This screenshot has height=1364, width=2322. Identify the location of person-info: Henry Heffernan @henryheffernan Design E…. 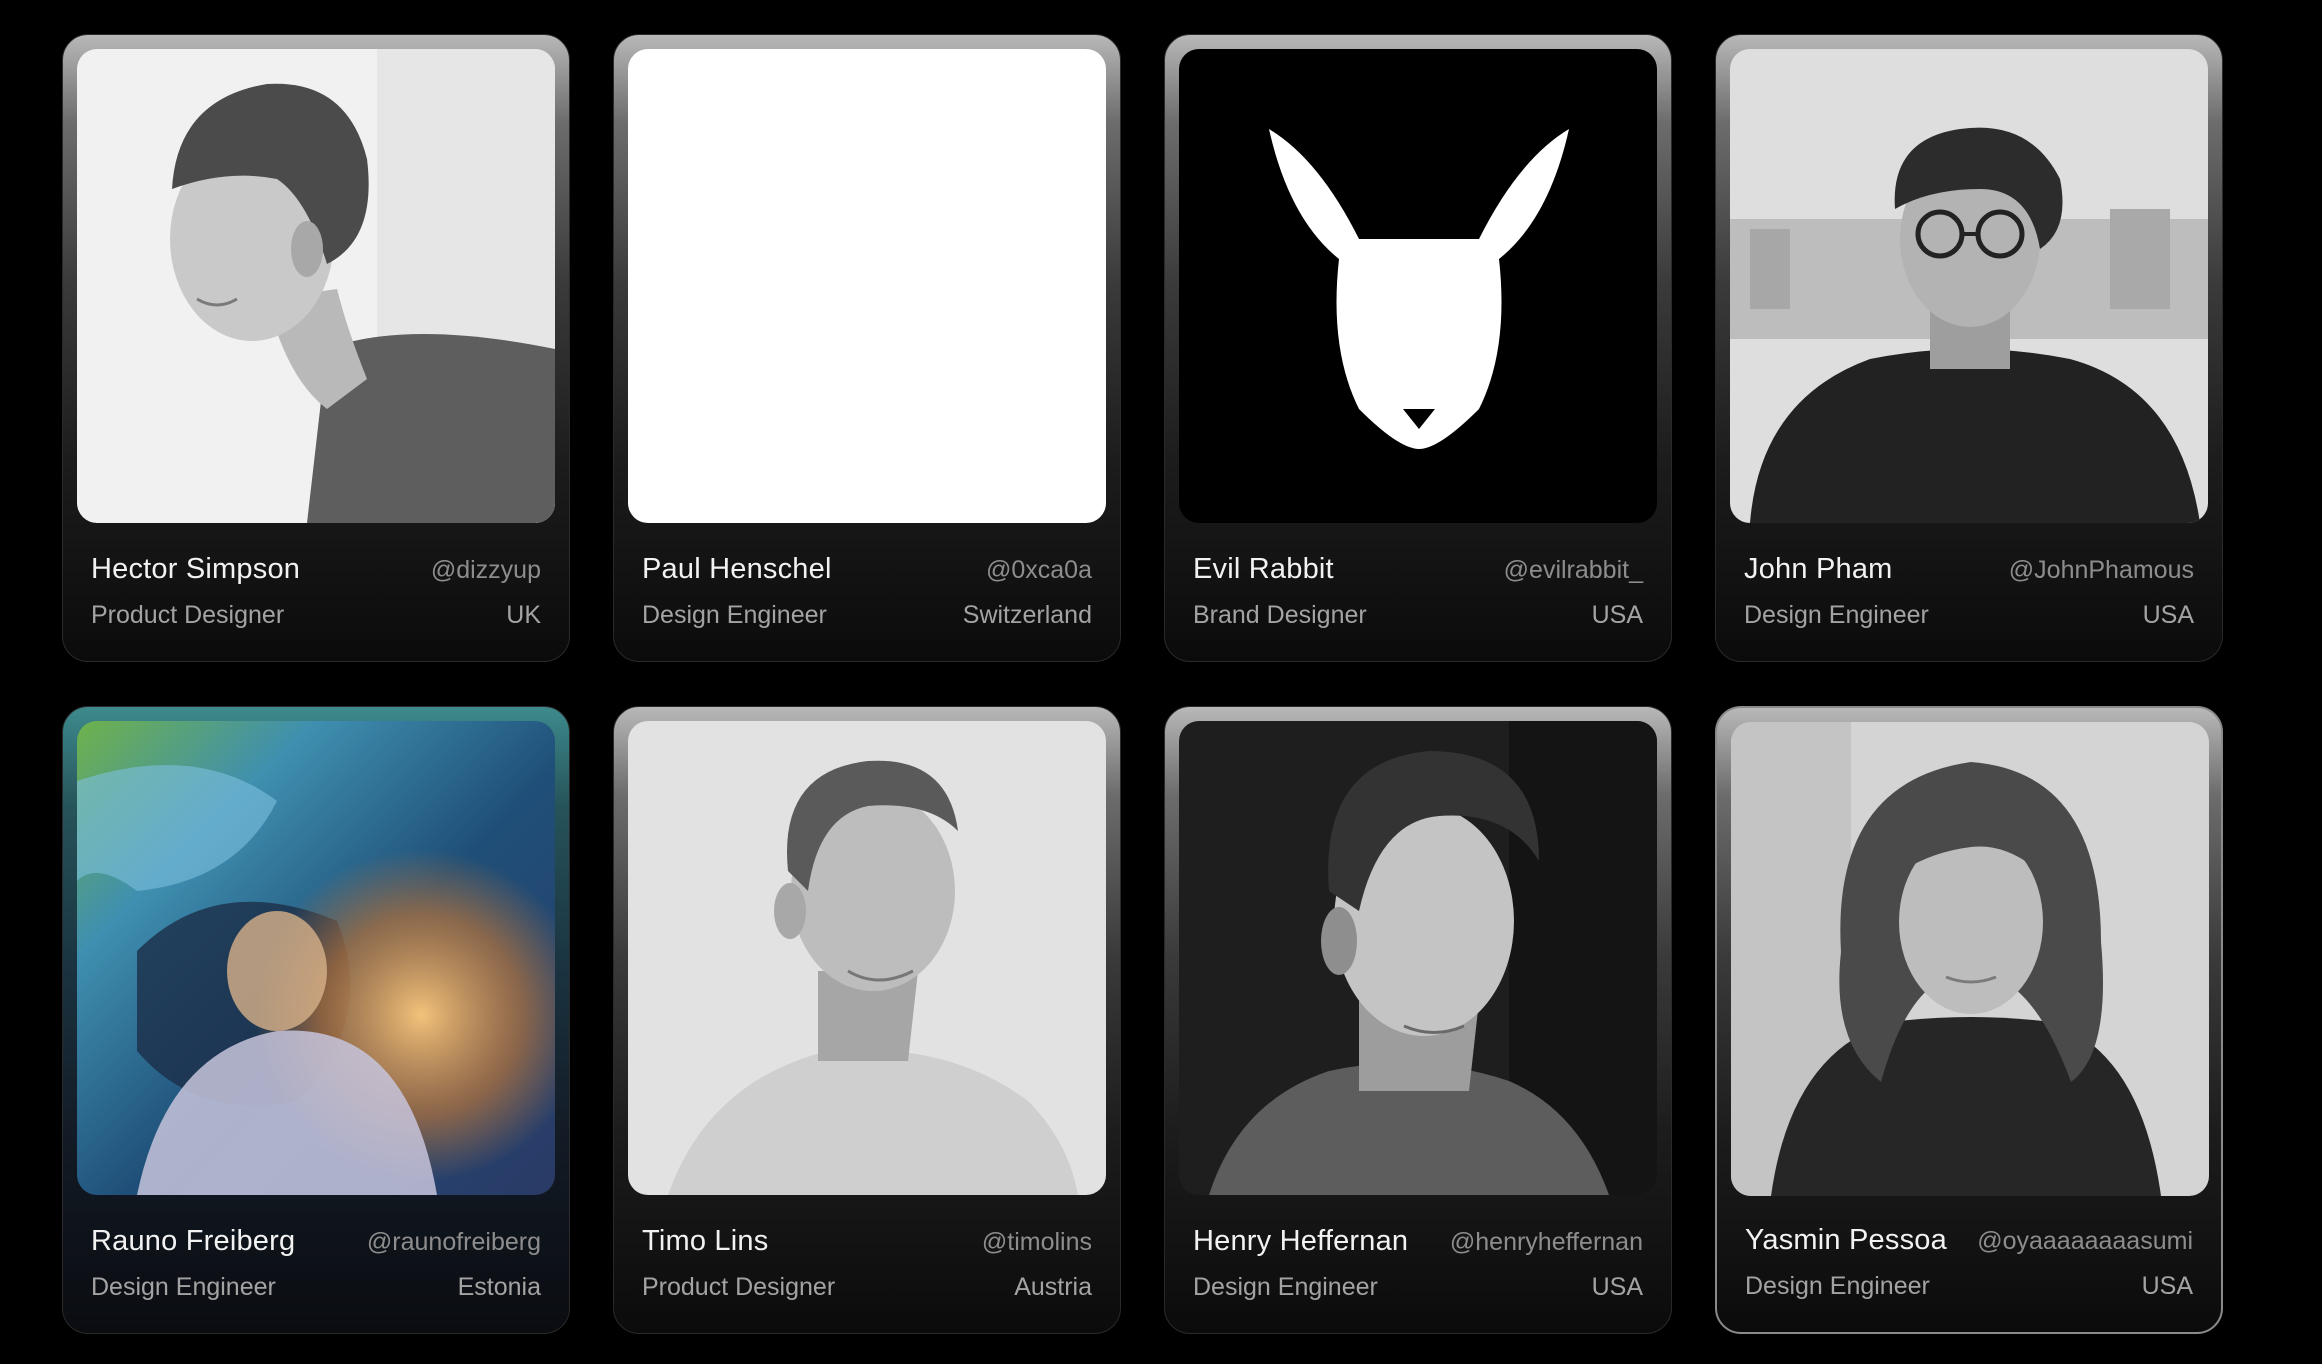
(1418, 1270).